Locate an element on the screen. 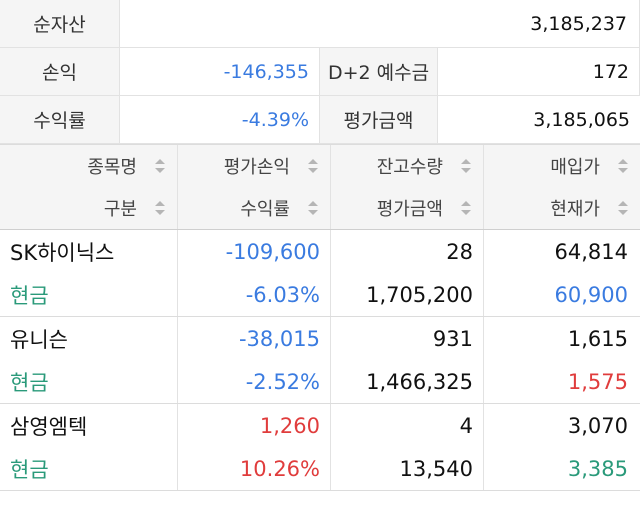 This screenshot has width=640, height=523. stock-buy-price: 3,070 is located at coordinates (597, 425).